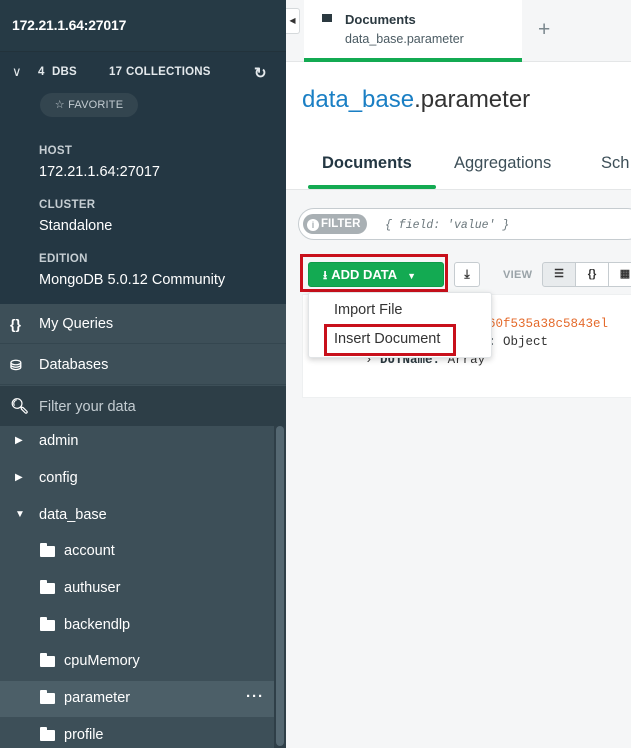  I want to click on sidebar-collection-label: parameter, so click(97, 698).